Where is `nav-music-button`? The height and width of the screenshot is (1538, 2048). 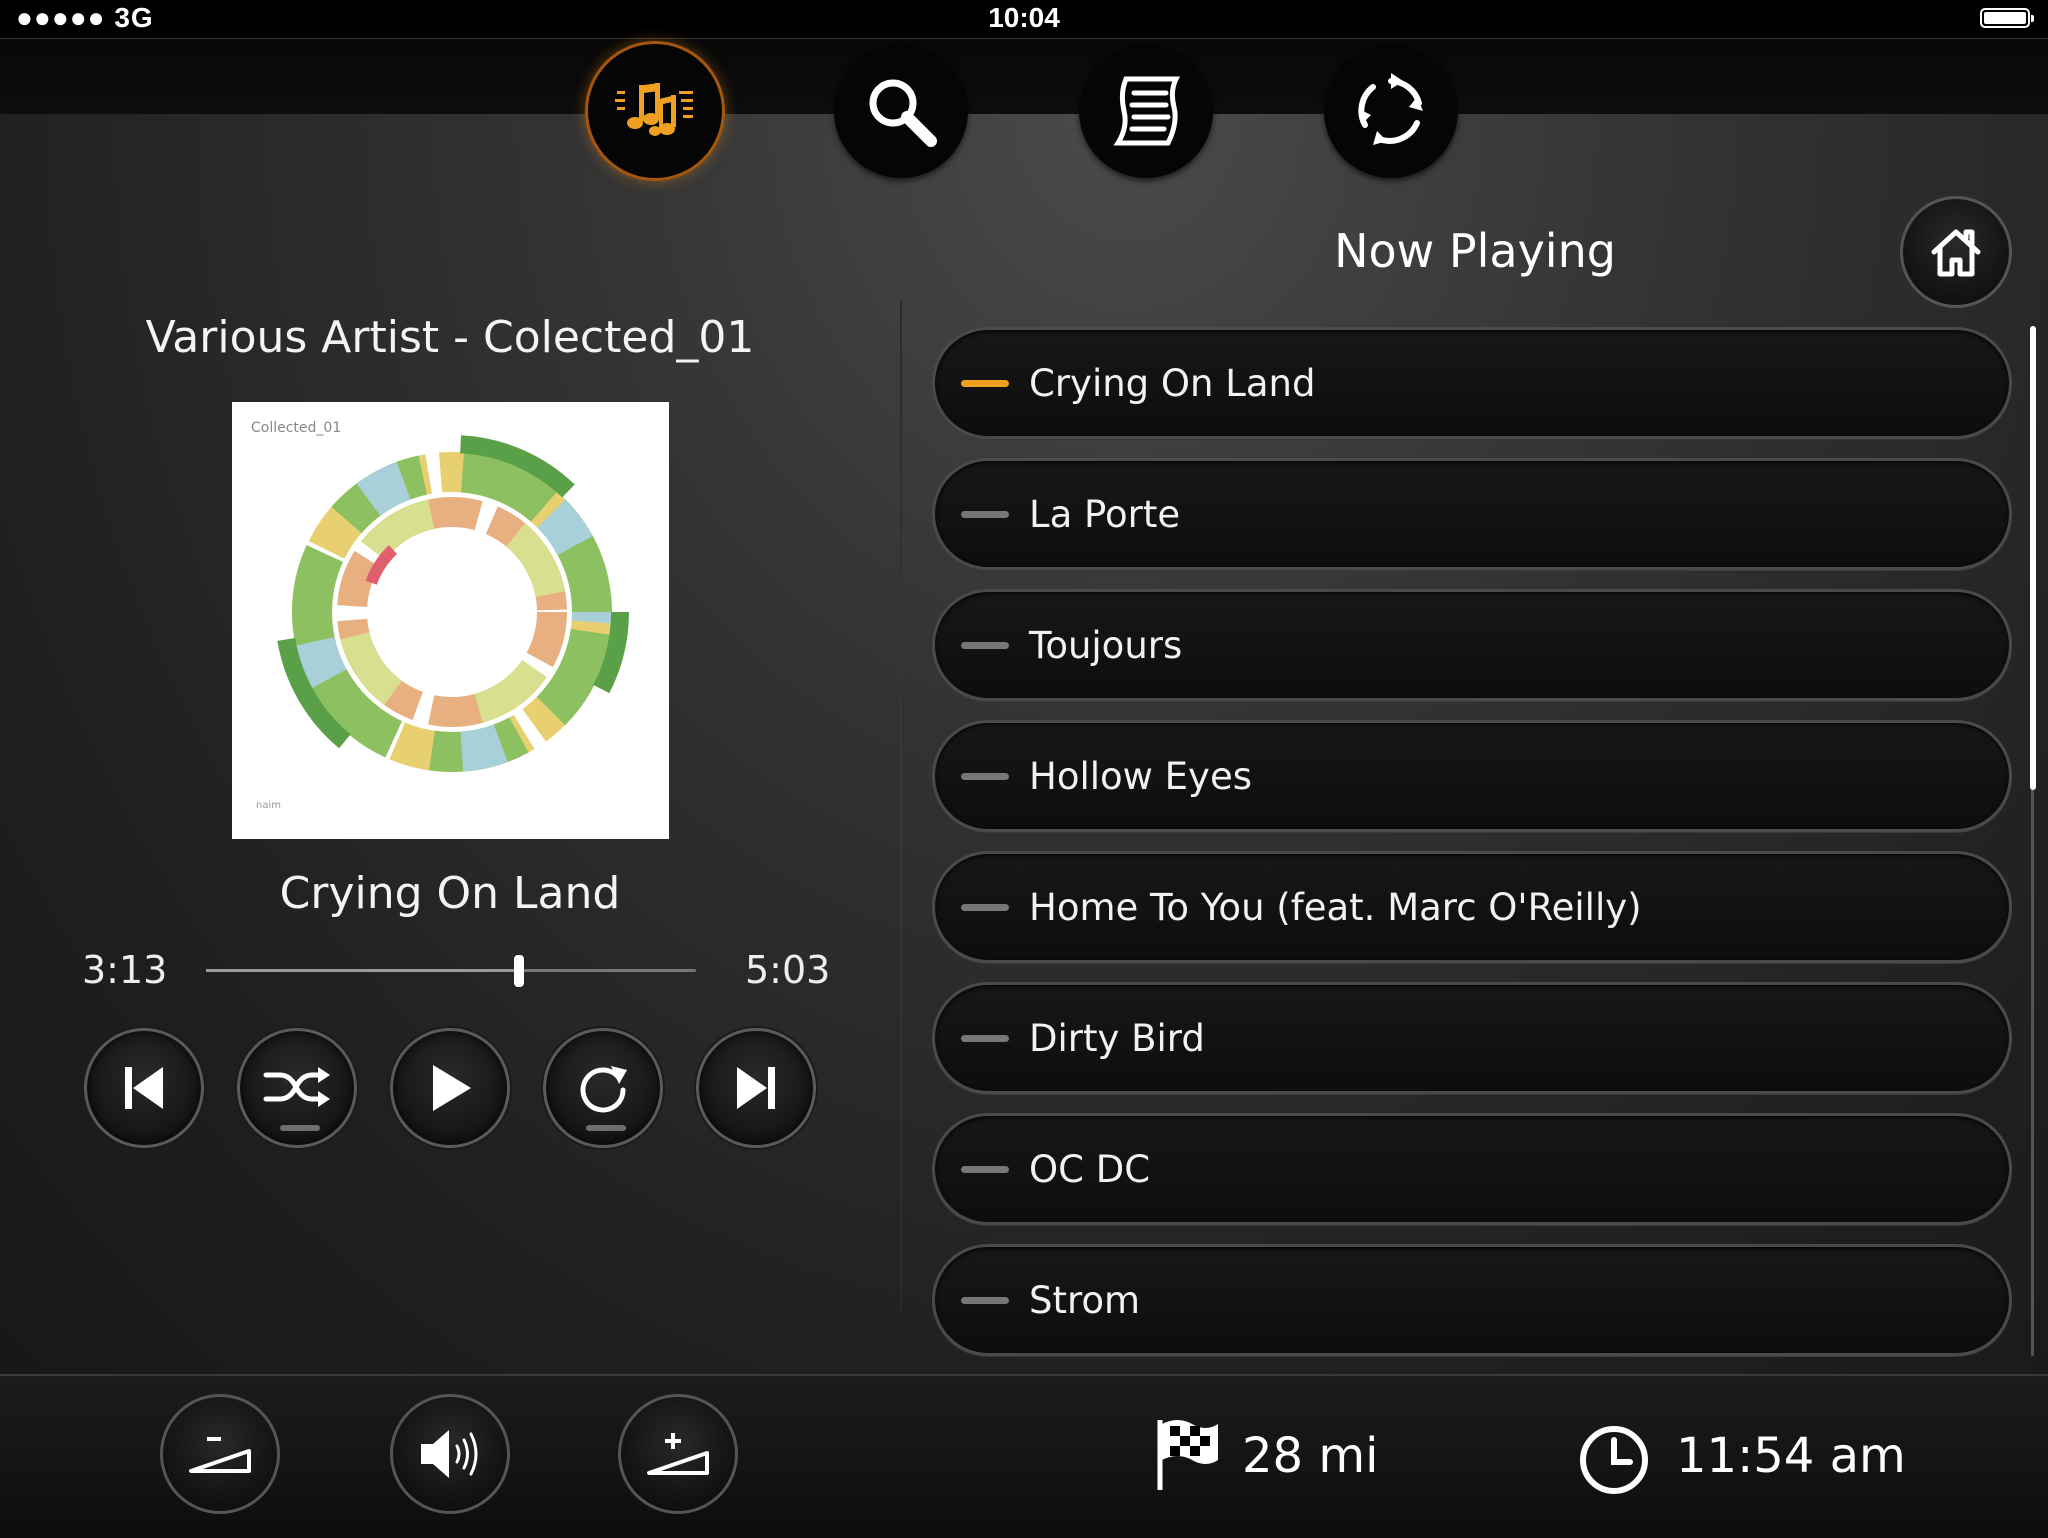
nav-music-button is located at coordinates (655, 111).